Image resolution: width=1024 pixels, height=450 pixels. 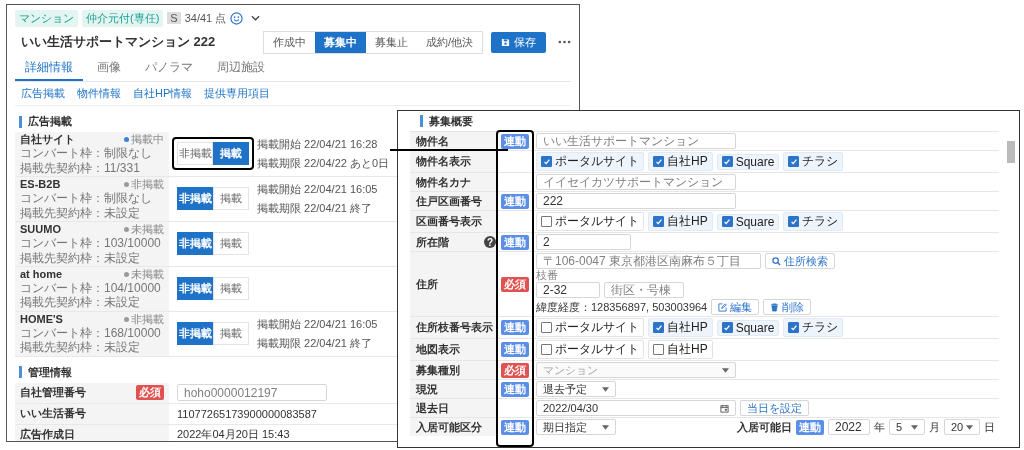 I want to click on calendar-icon, so click(x=724, y=408).